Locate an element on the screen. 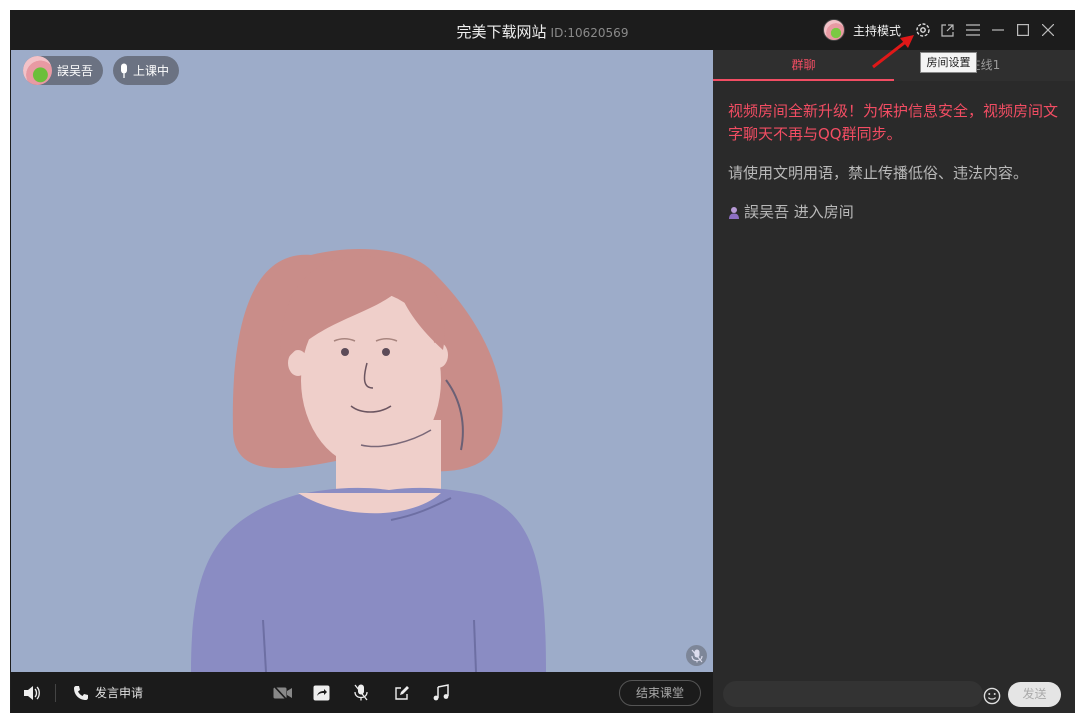 Image resolution: width=1085 pixels, height=719 pixels. call-toolbar: 发言申请 结束课堂 is located at coordinates (362, 692).